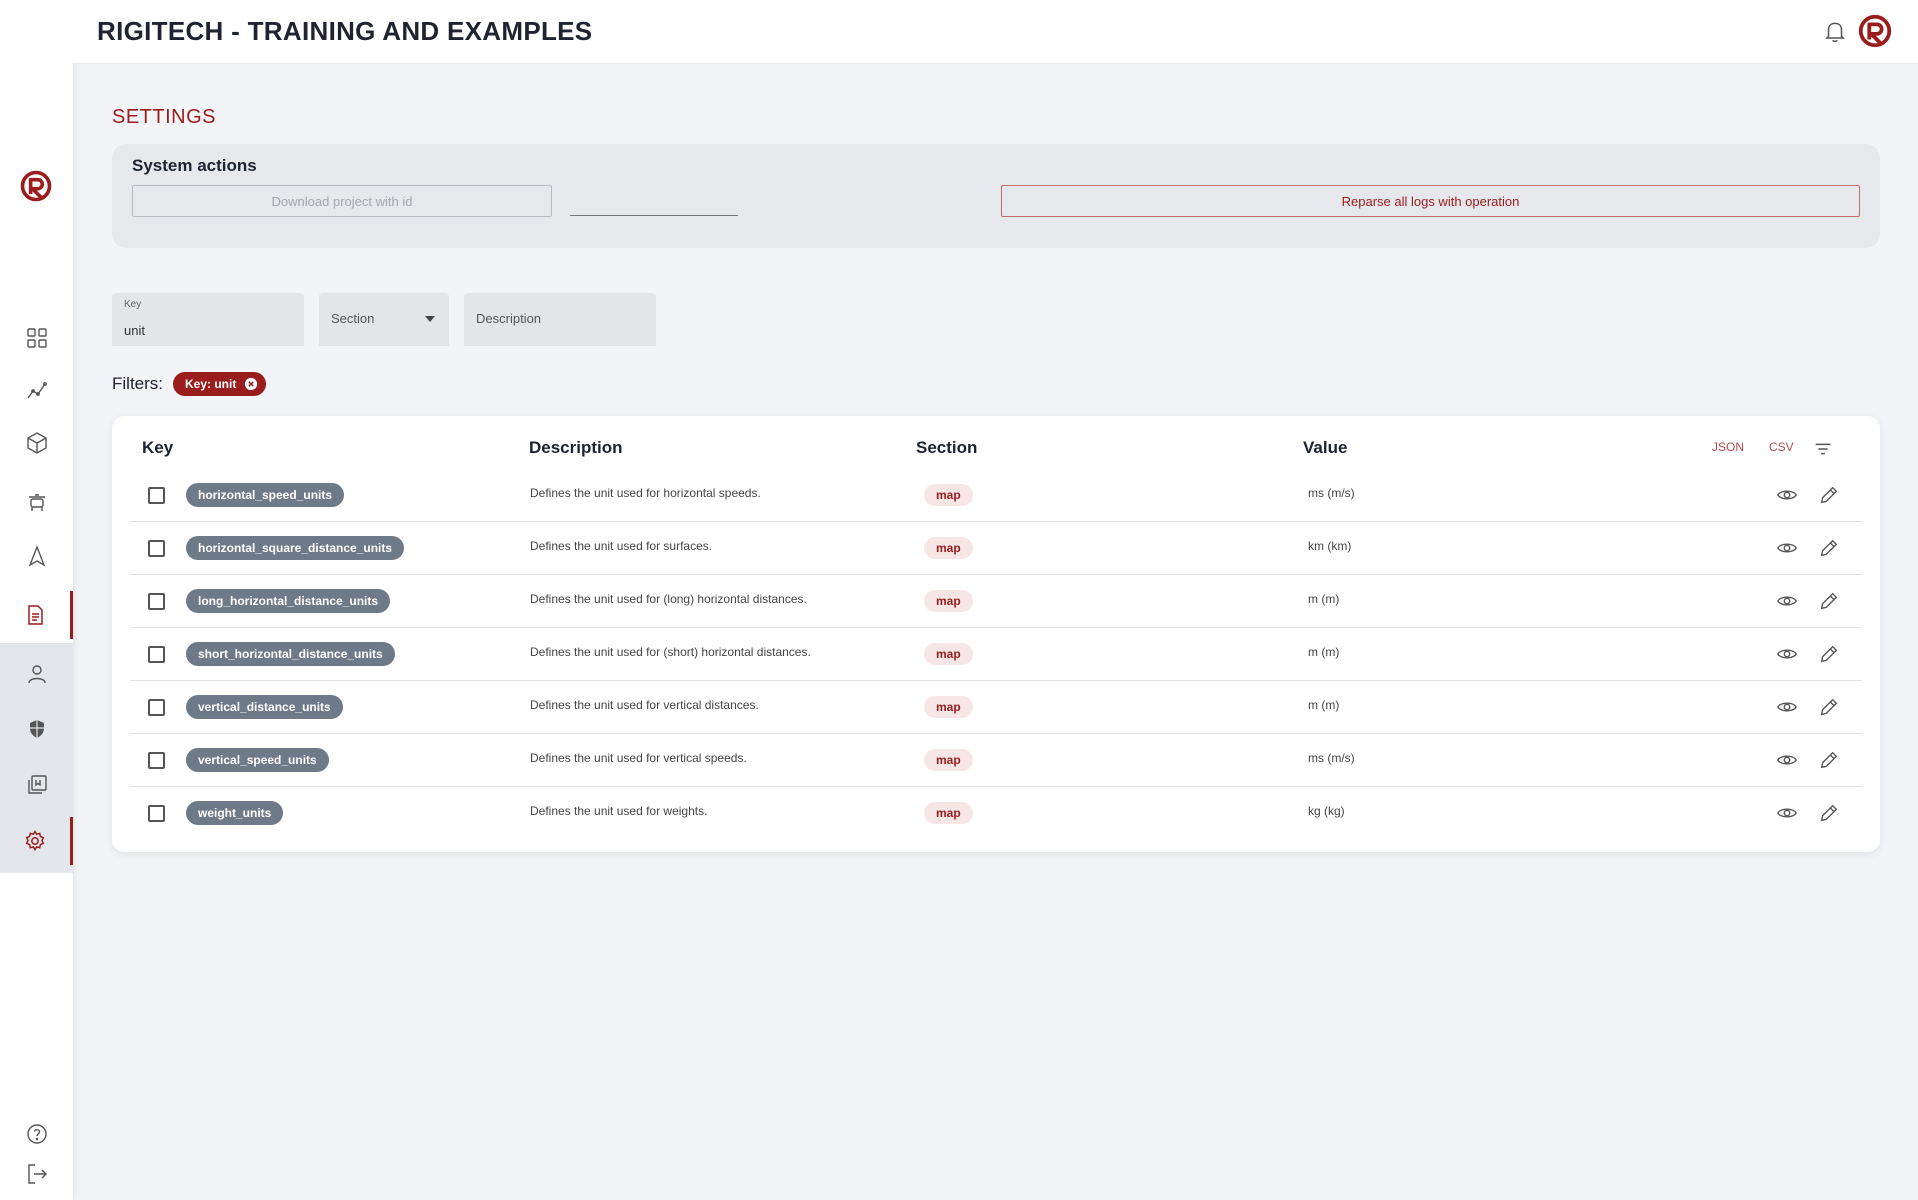  What do you see at coordinates (1823, 449) in the screenshot?
I see `filter-icon` at bounding box center [1823, 449].